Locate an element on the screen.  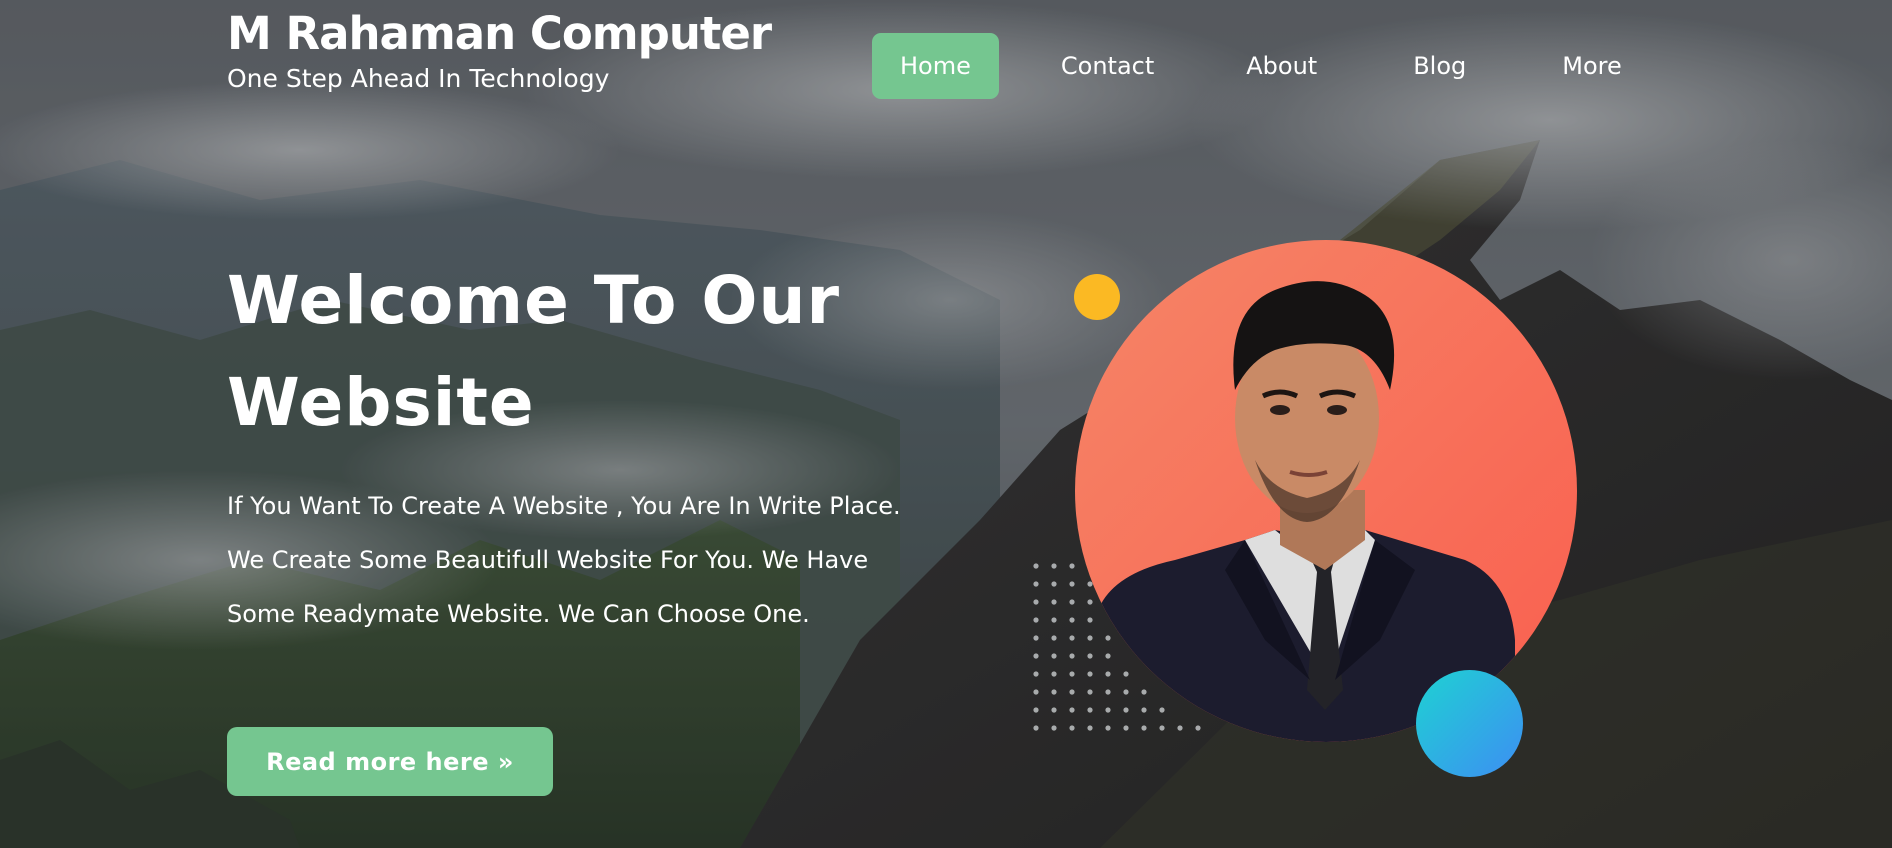
nav-item-more: More is located at coordinates (1592, 66).